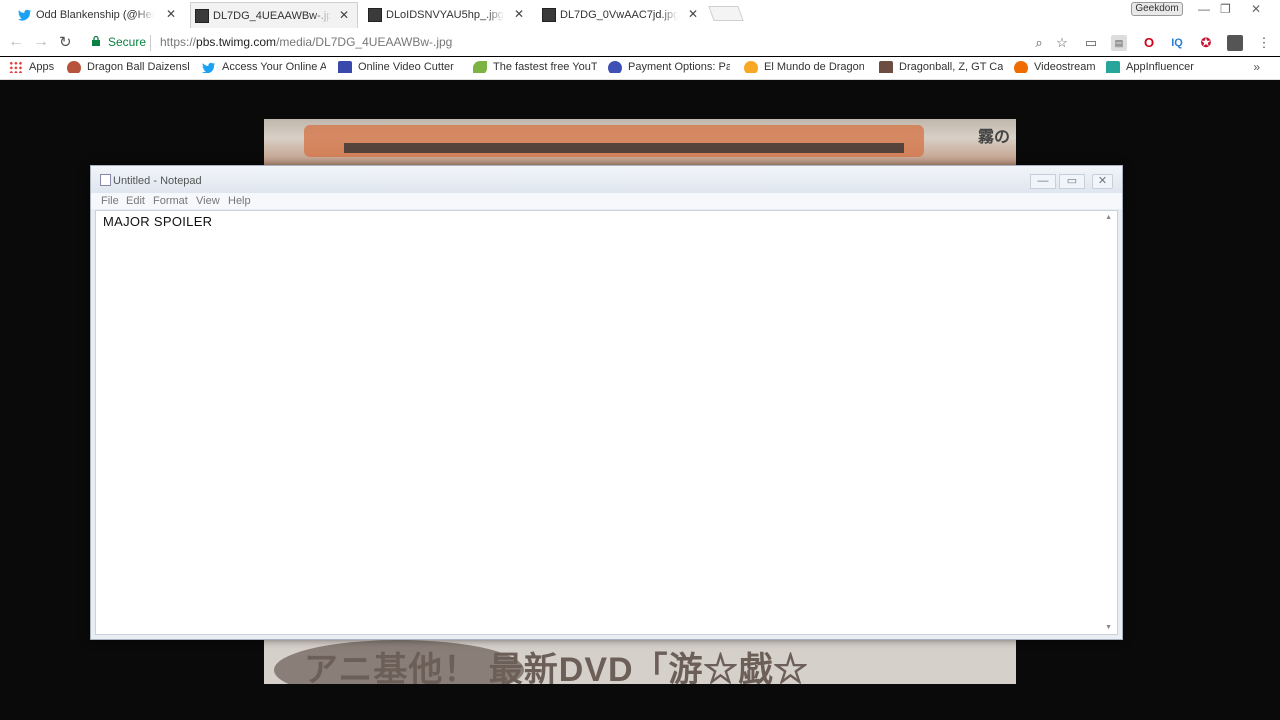 The image size is (1280, 720). What do you see at coordinates (1062, 43) in the screenshot?
I see `star-icon: ☆` at bounding box center [1062, 43].